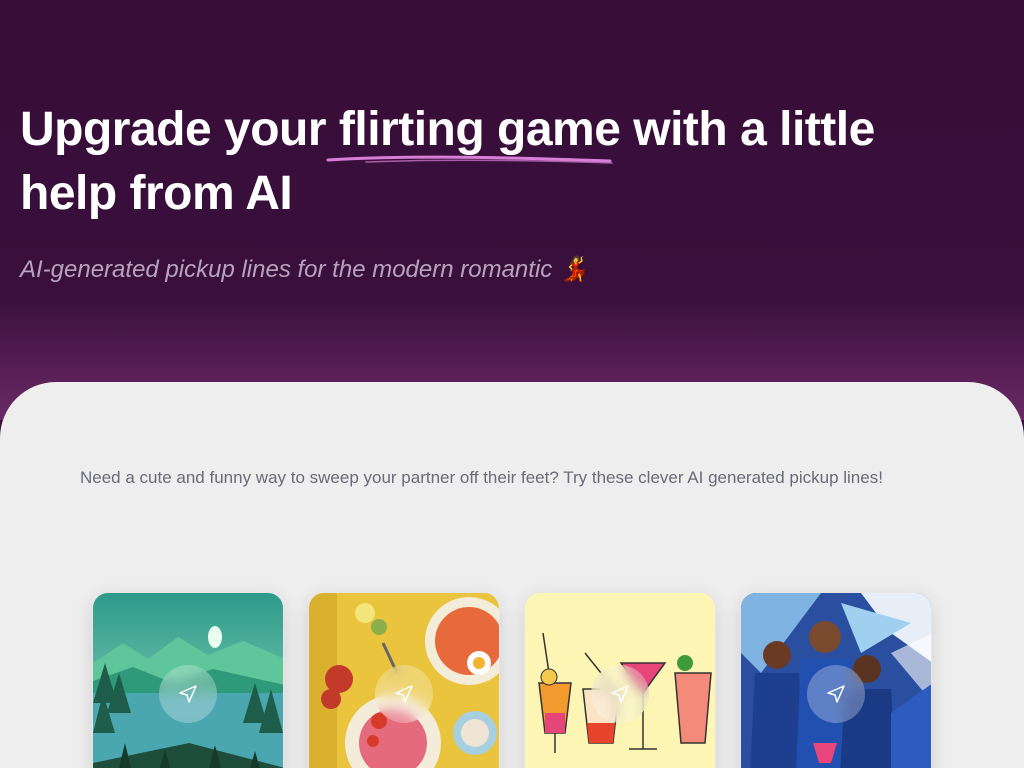 The width and height of the screenshot is (1024, 768). I want to click on pickup-card-food, so click(404, 680).